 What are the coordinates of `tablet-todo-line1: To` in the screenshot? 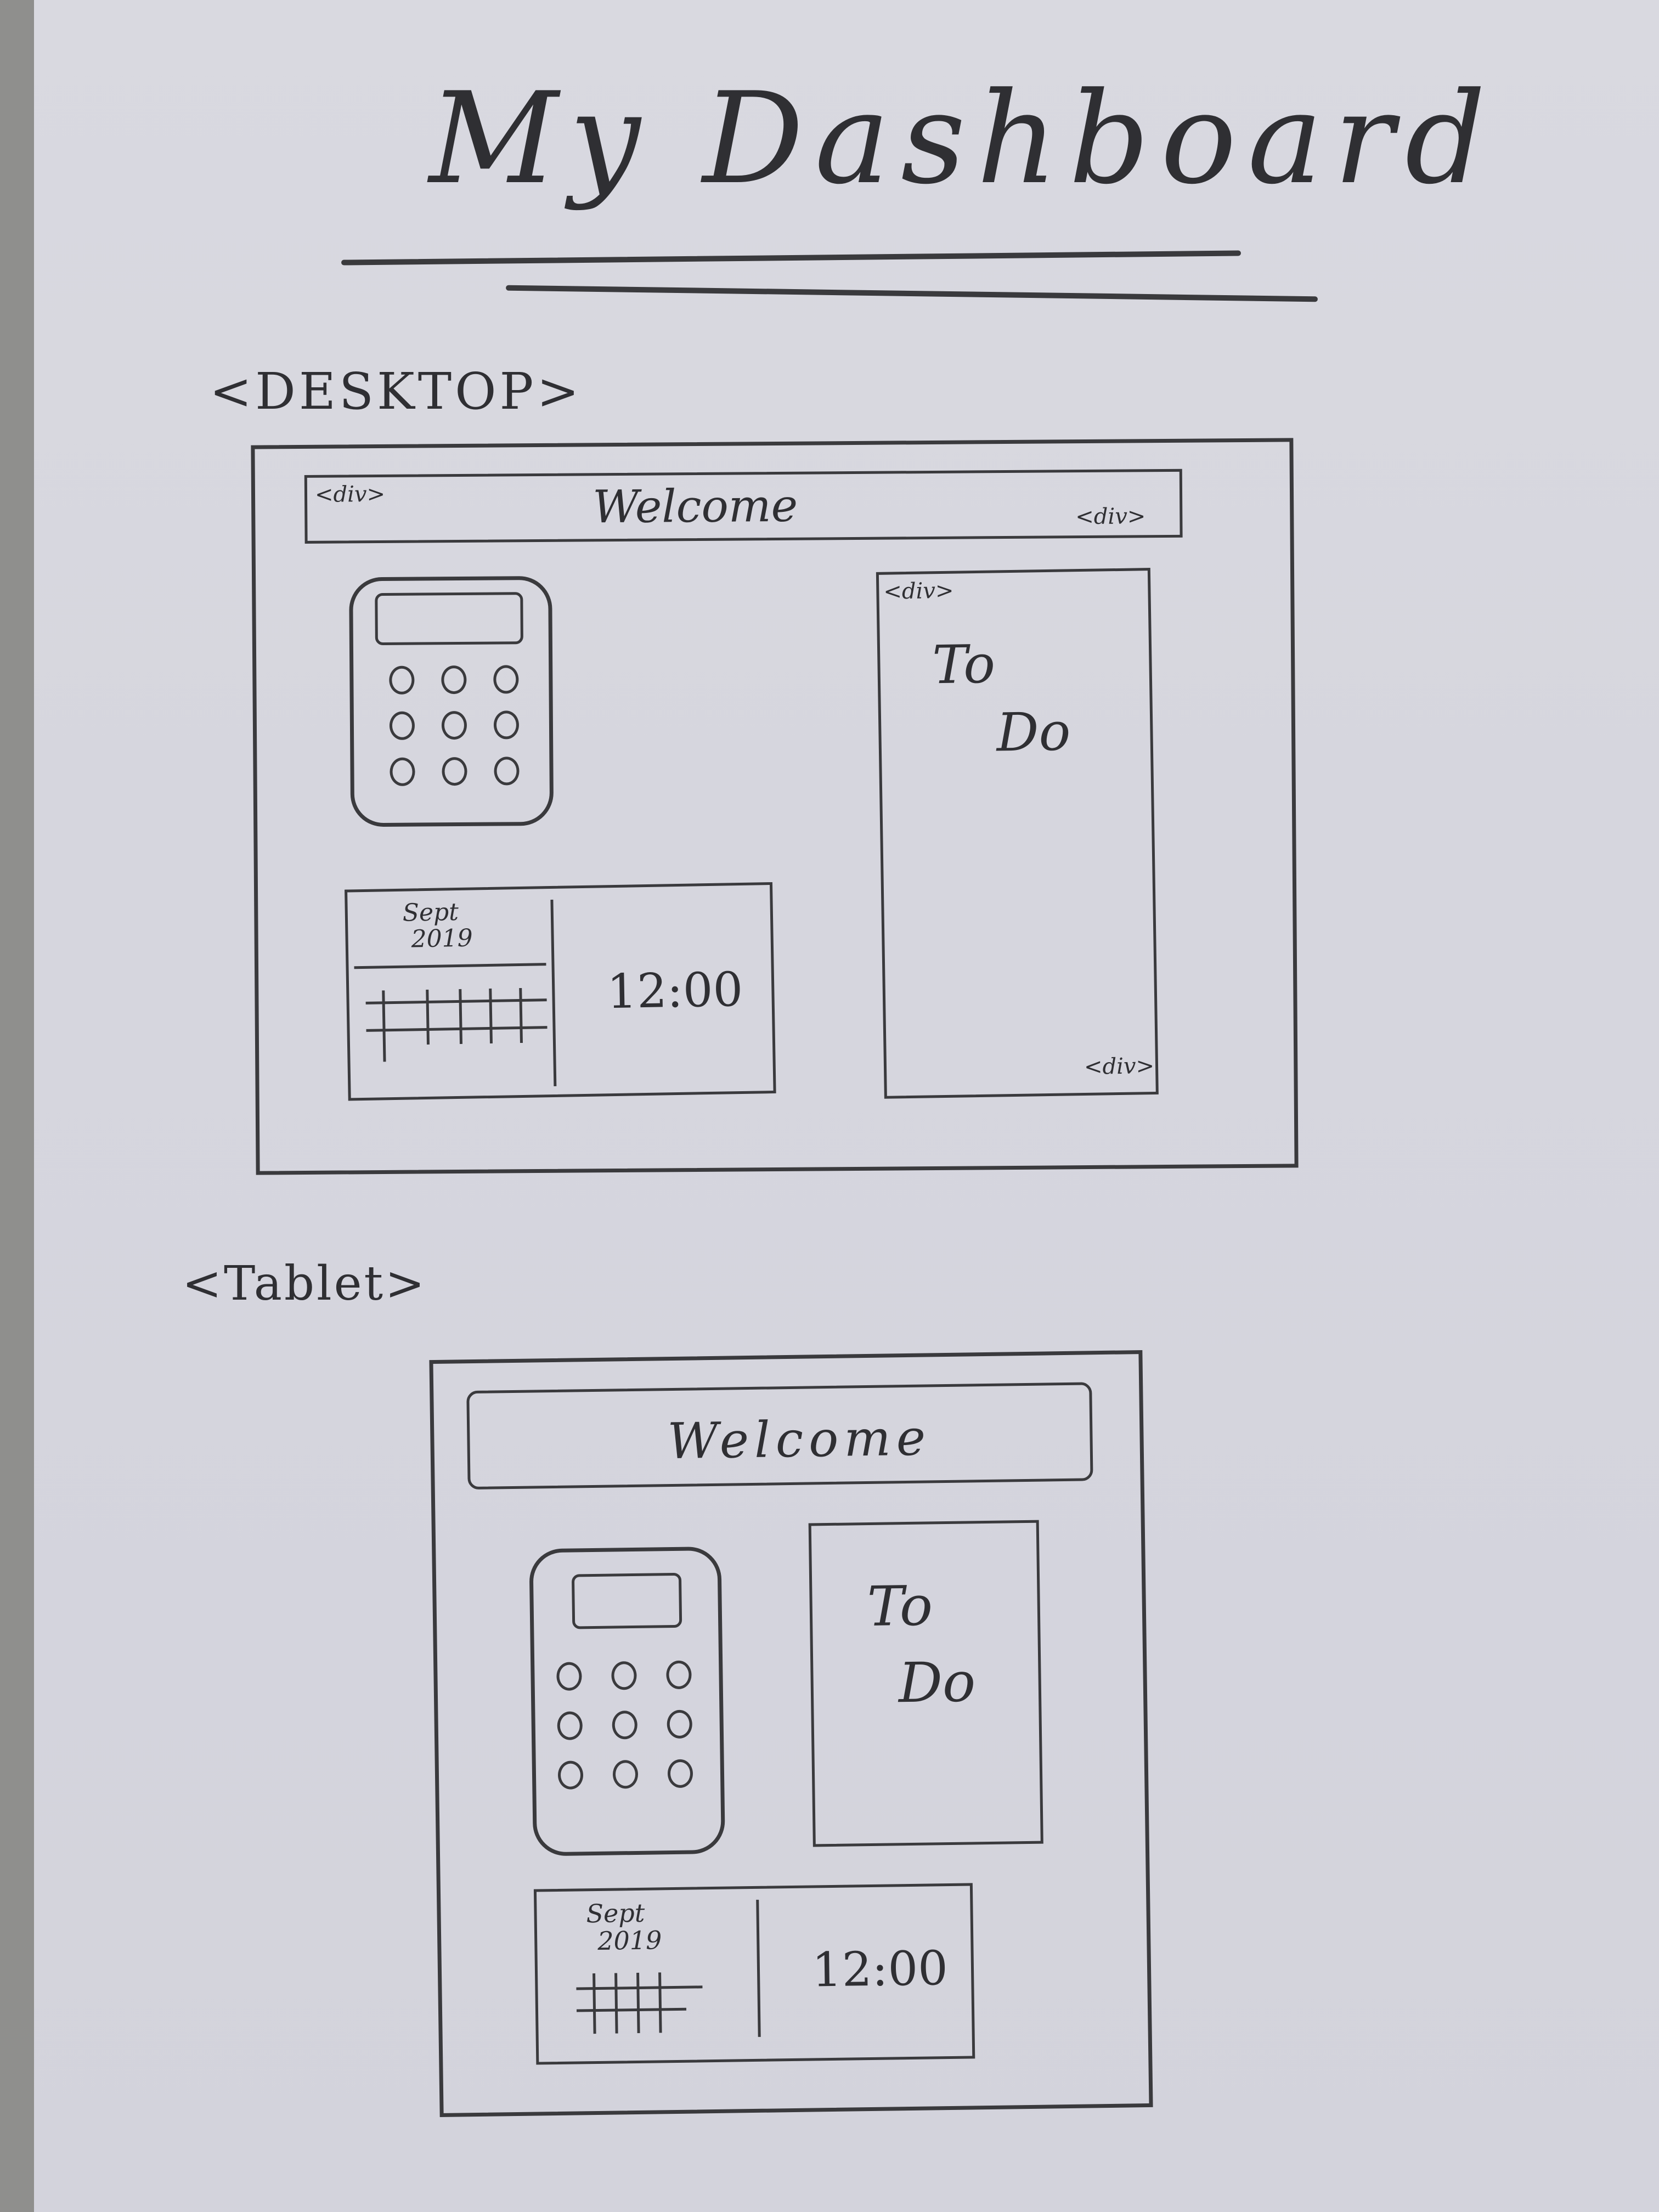 It's located at (900, 1606).